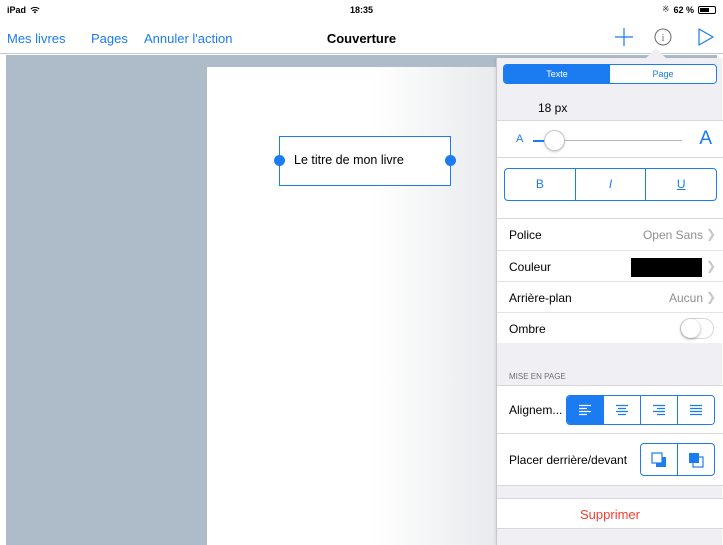  I want to click on status-right: ※ 62 %, so click(689, 9).